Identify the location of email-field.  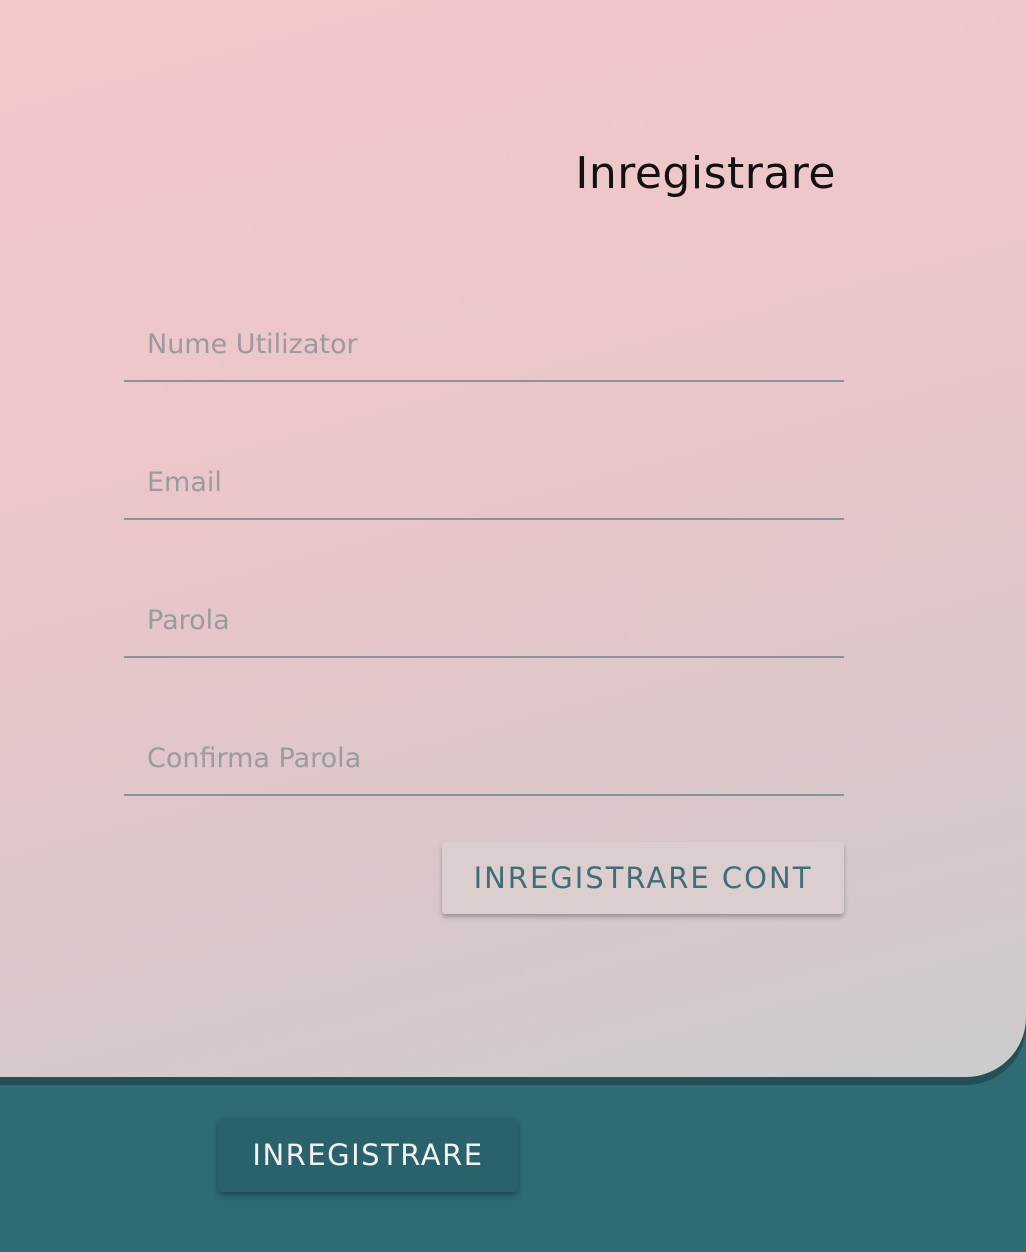
(484, 483).